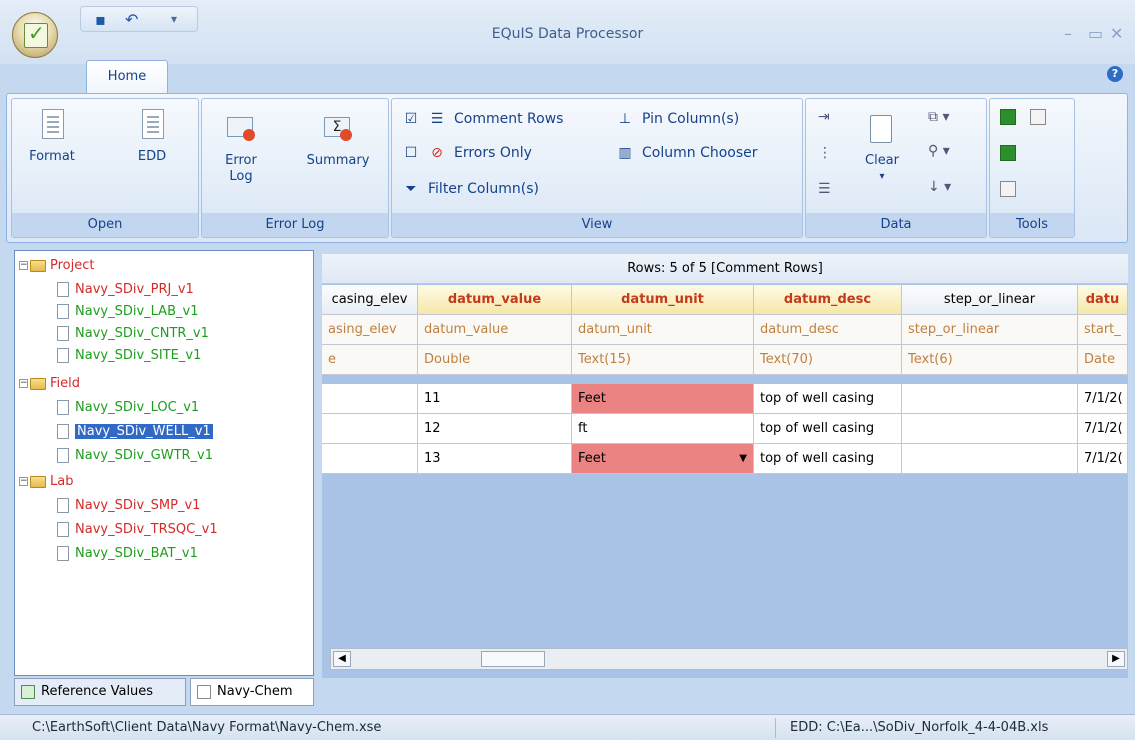 The image size is (1135, 740). I want to click on scroll-left-icon: ◀, so click(342, 659).